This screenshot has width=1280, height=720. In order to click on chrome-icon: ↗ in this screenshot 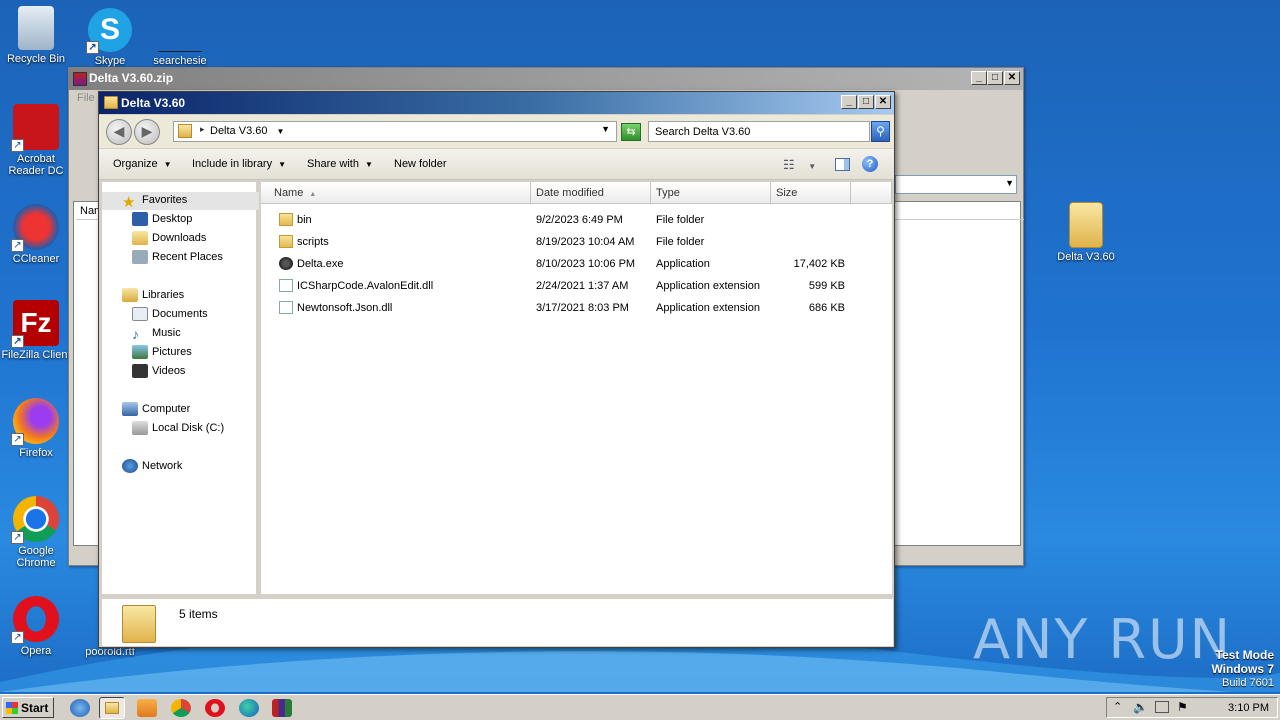, I will do `click(35, 520)`.